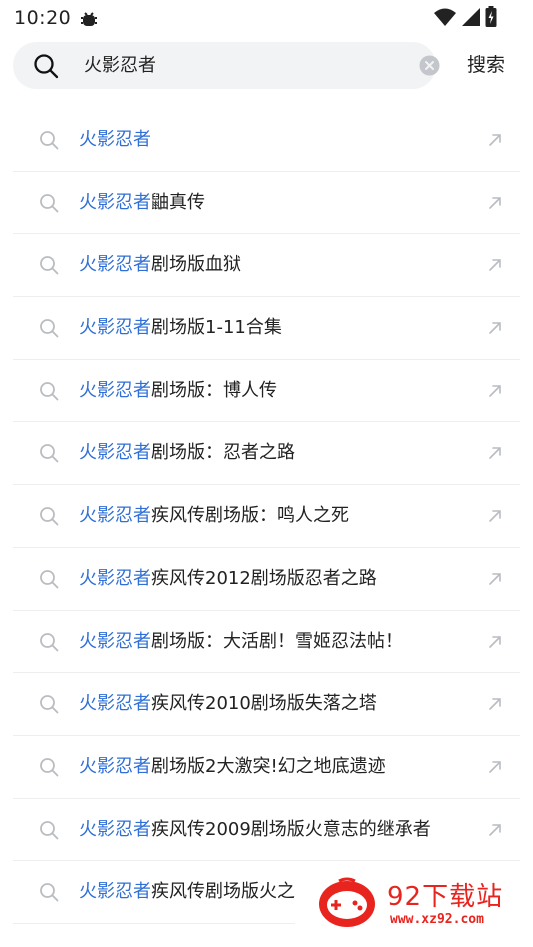 The image size is (533, 947). What do you see at coordinates (223, 892) in the screenshot?
I see `suggestion-rest: 疾风传剧场版火之` at bounding box center [223, 892].